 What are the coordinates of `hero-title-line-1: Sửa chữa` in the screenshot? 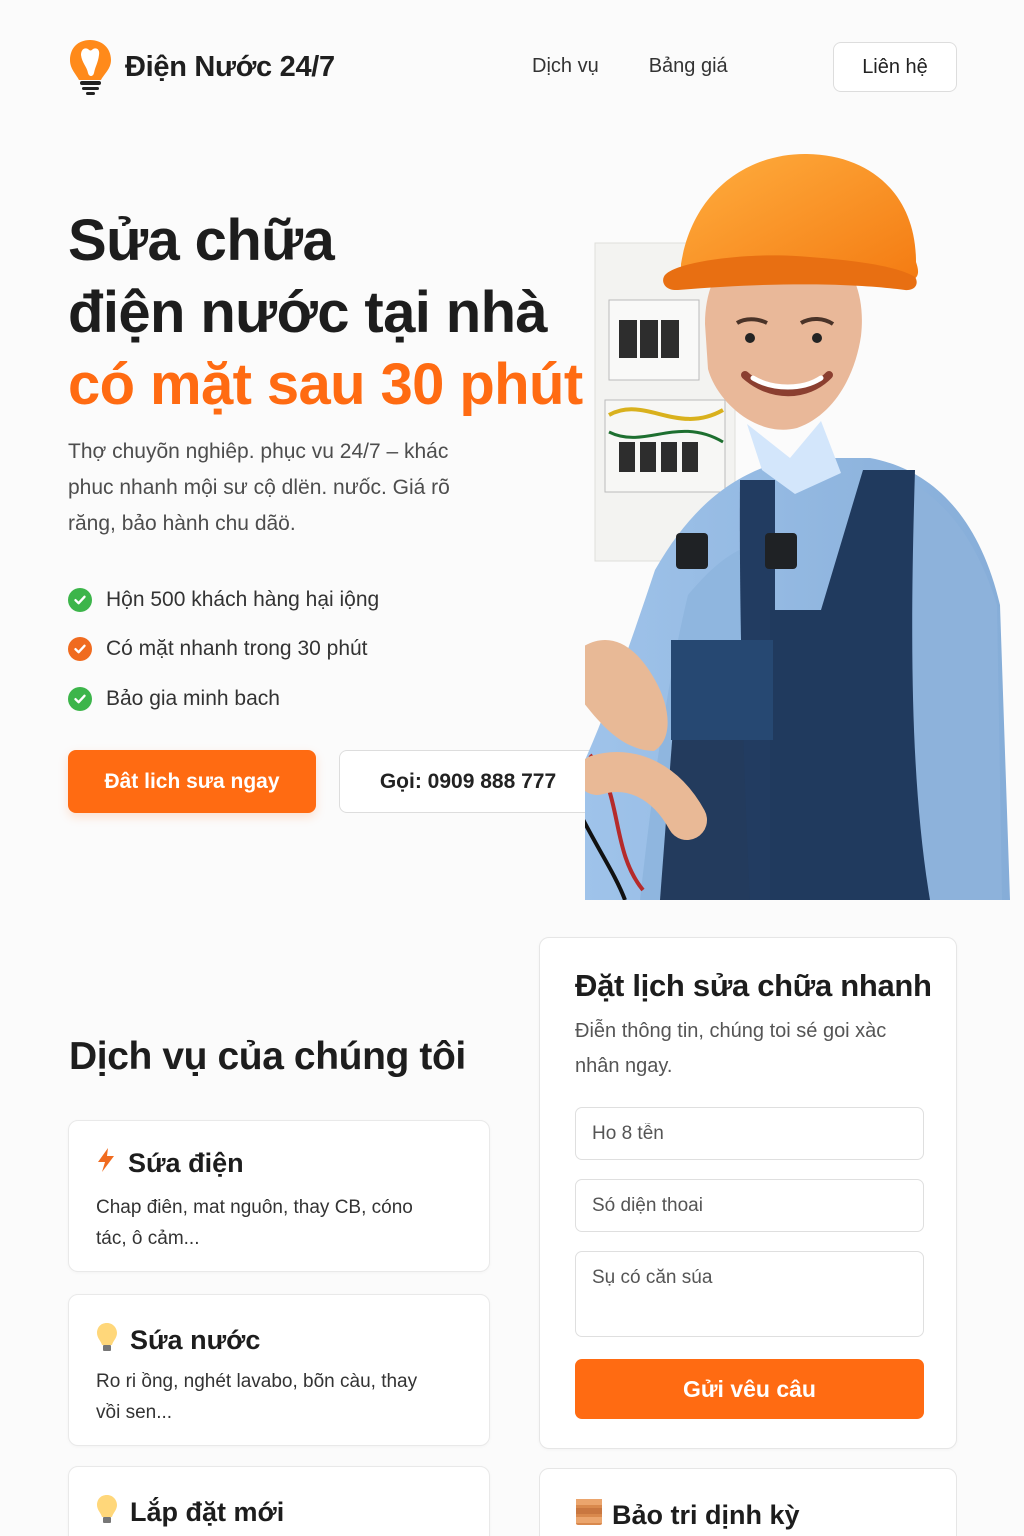 It's located at (201, 240).